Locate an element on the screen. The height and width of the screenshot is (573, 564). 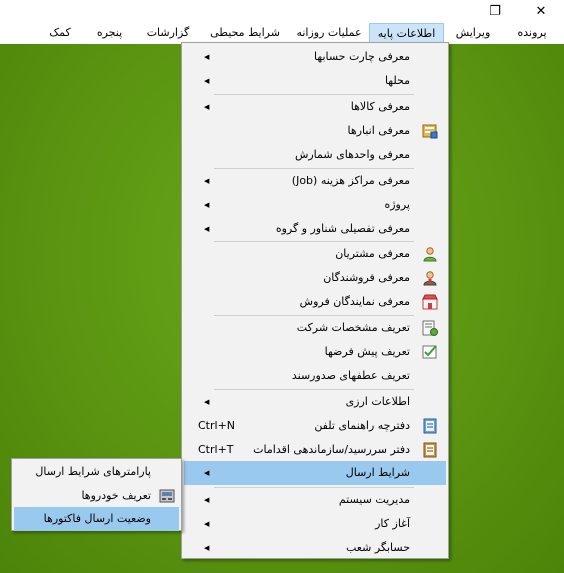
menu-item-locations: ◀ محلها is located at coordinates (315, 81).